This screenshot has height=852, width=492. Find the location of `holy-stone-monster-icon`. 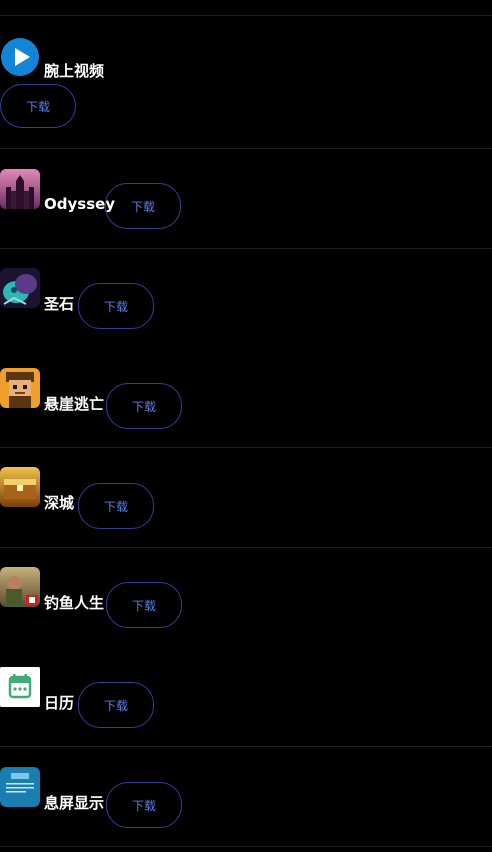

holy-stone-monster-icon is located at coordinates (20, 288).